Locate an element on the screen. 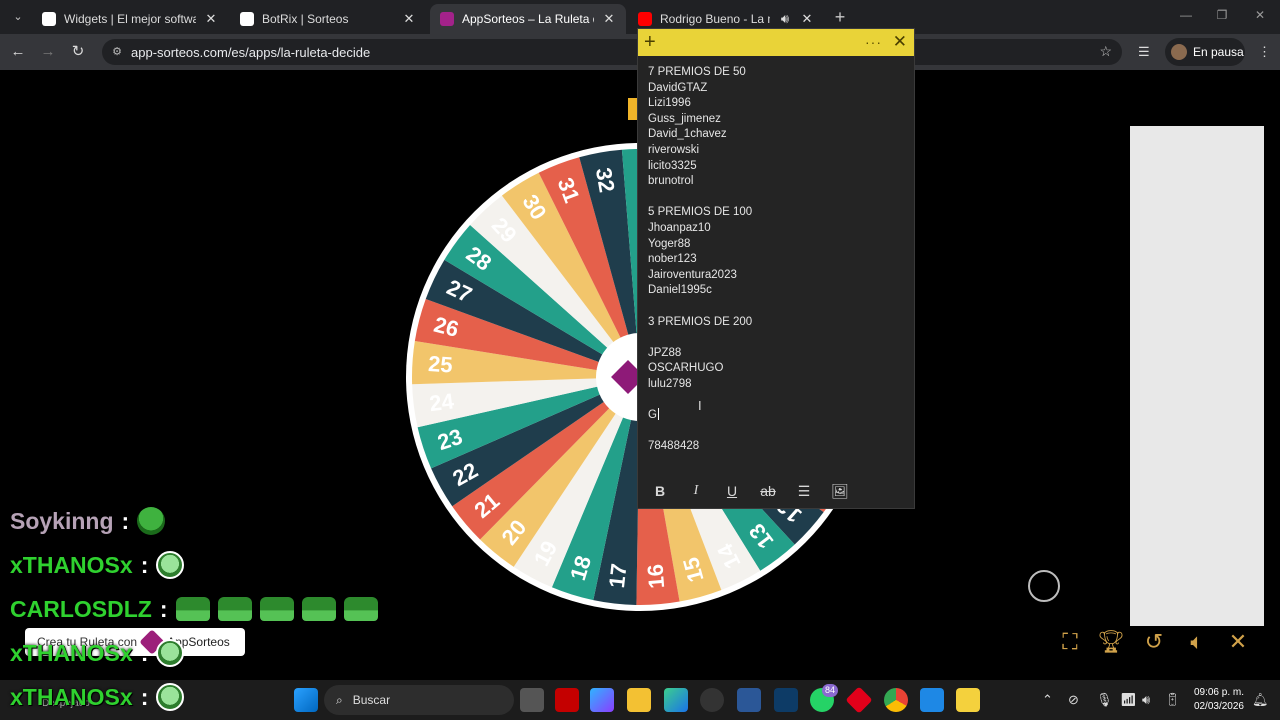 The width and height of the screenshot is (1280, 720). obs-icon is located at coordinates (712, 700).